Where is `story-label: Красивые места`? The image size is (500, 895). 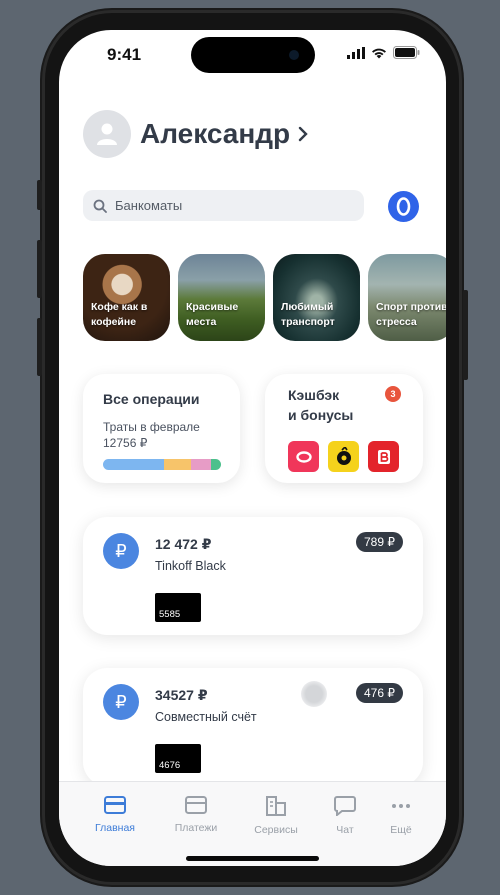 story-label: Красивые места is located at coordinates (212, 314).